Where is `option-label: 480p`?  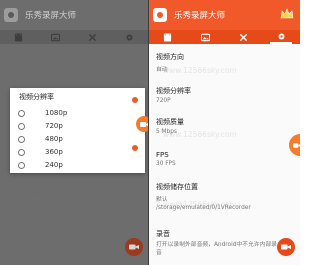 option-label: 480p is located at coordinates (54, 139).